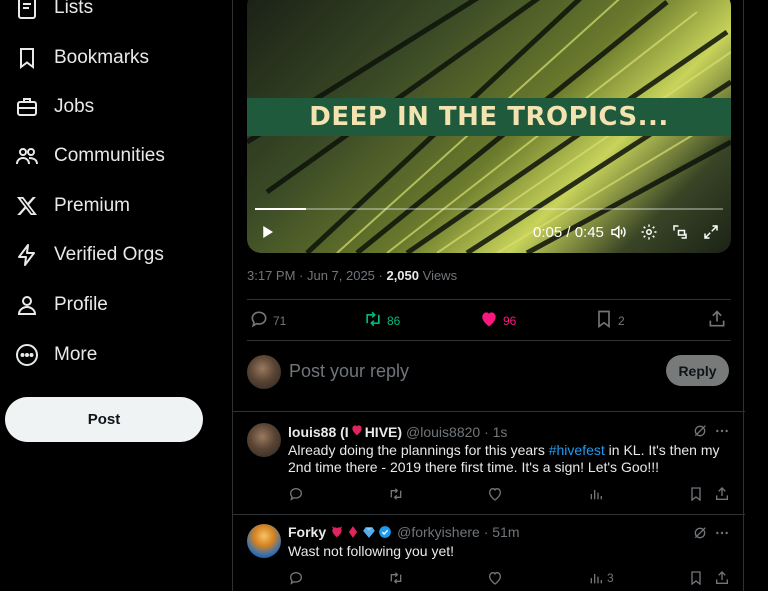  Describe the element at coordinates (81, 304) in the screenshot. I see `sidebar-item-label: Profile` at that location.